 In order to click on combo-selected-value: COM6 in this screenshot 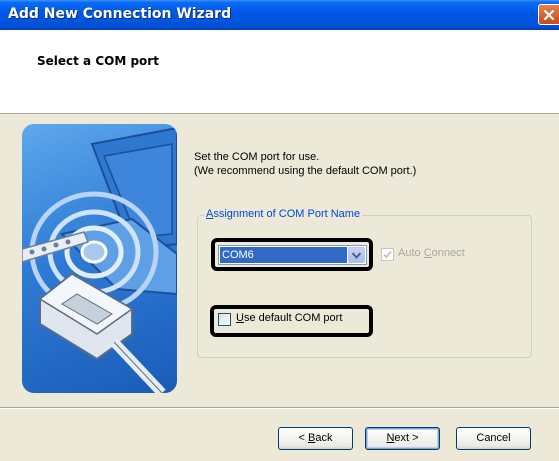, I will do `click(283, 255)`.